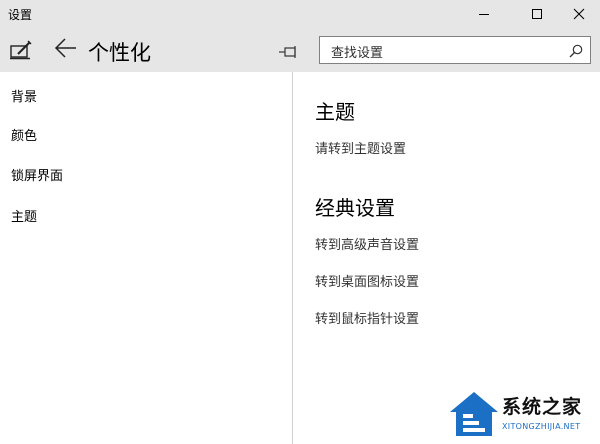 This screenshot has width=600, height=444. Describe the element at coordinates (367, 280) in the screenshot. I see `desktop-icon-settings-link: 转到桌面图标设置` at that location.